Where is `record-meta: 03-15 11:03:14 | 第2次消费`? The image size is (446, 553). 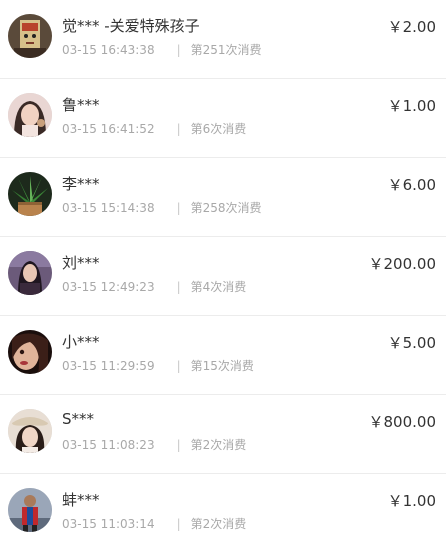 record-meta: 03-15 11:03:14 | 第2次消费 is located at coordinates (154, 523).